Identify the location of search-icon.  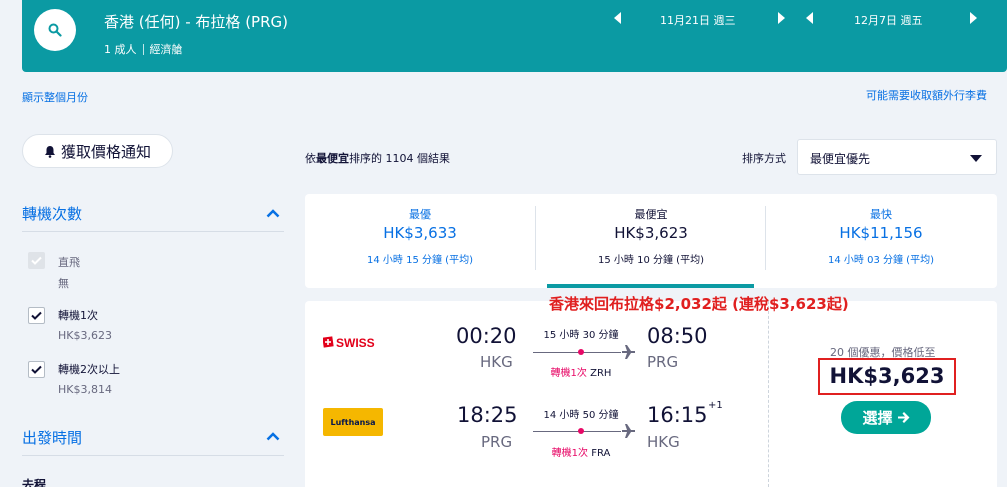
(55, 30).